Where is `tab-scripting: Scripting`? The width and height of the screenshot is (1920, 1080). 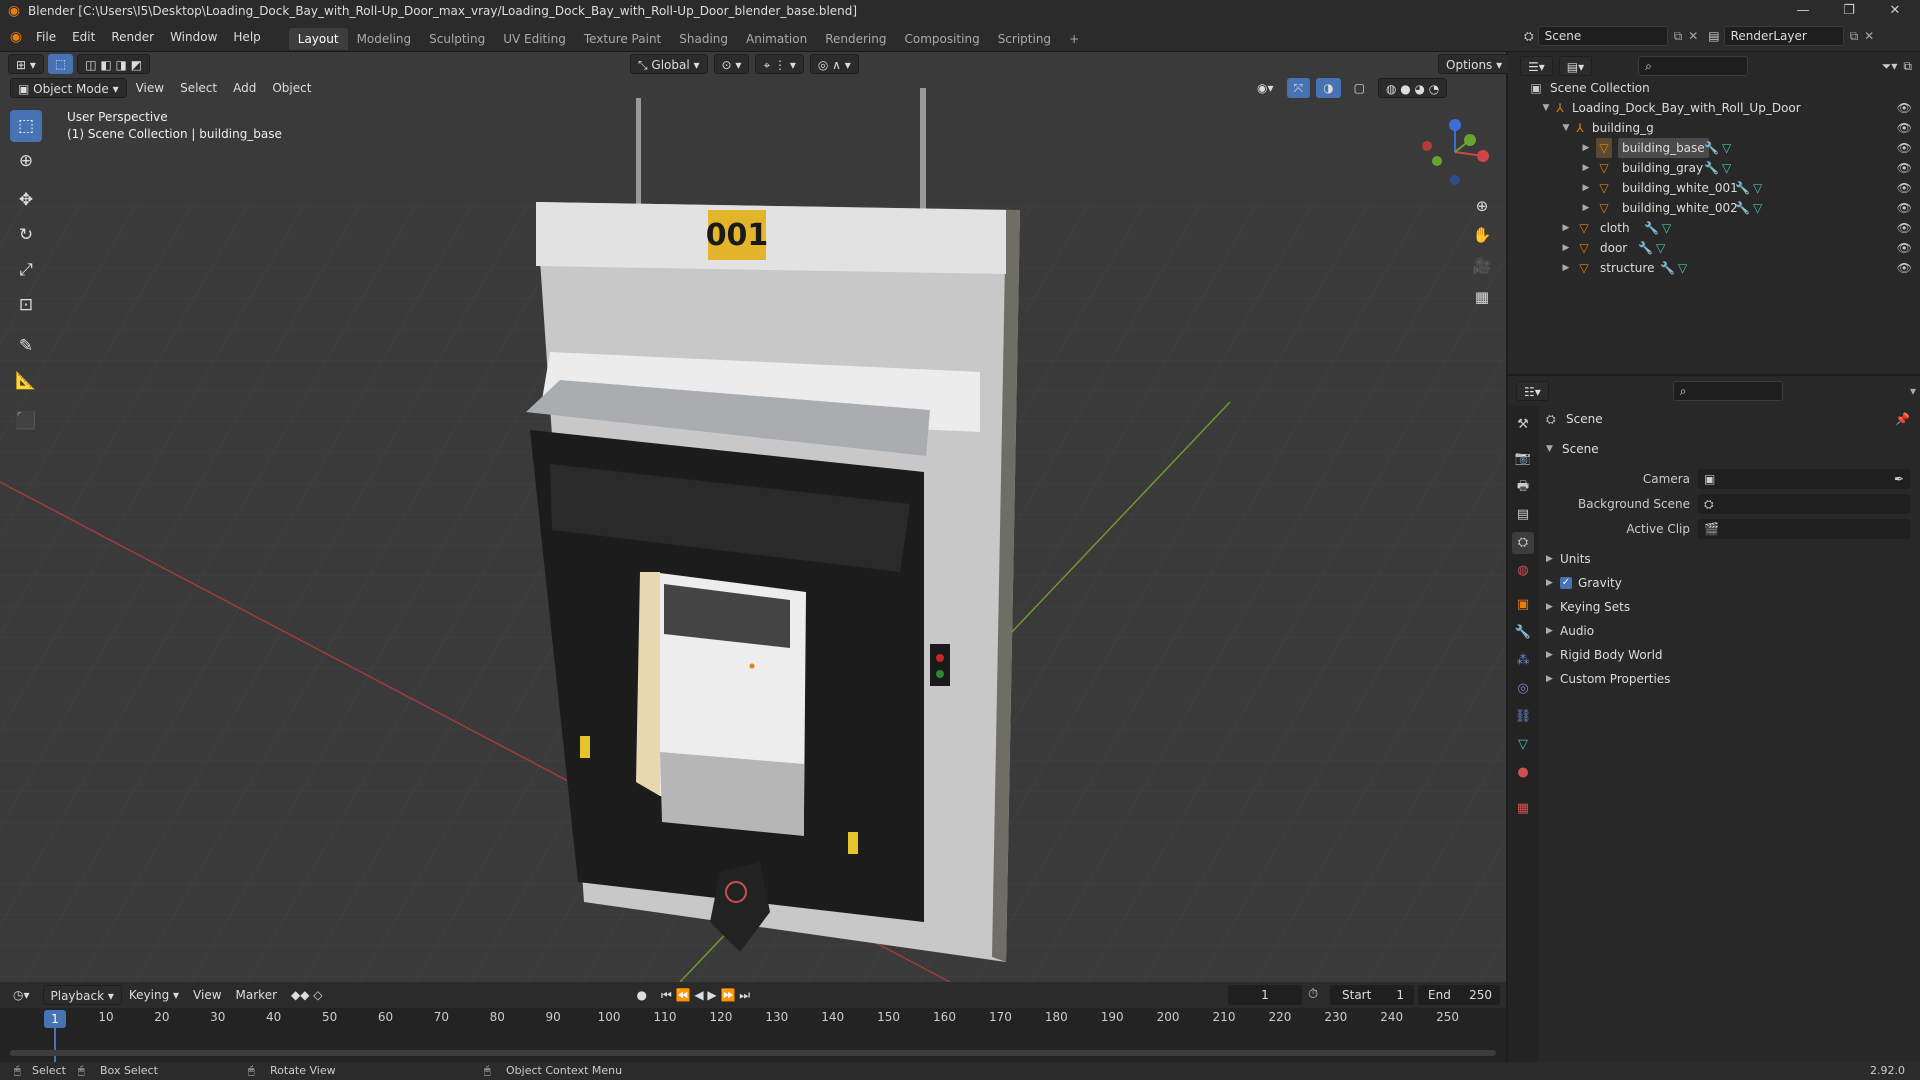 tab-scripting: Scripting is located at coordinates (1024, 39).